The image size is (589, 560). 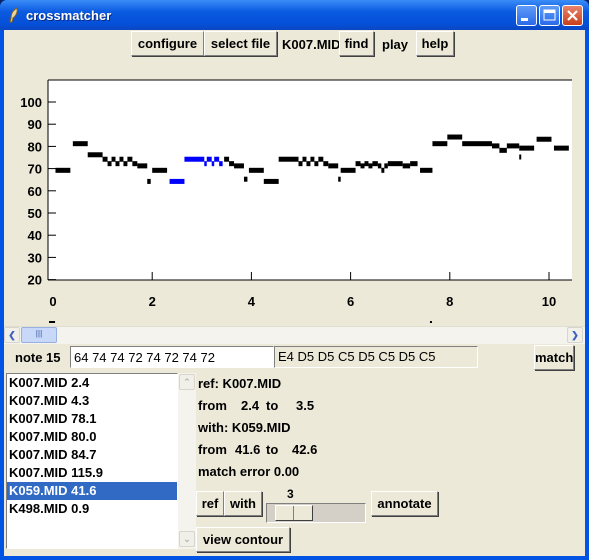 What do you see at coordinates (92, 455) in the screenshot?
I see `match-list-item: K007.MID 84.7` at bounding box center [92, 455].